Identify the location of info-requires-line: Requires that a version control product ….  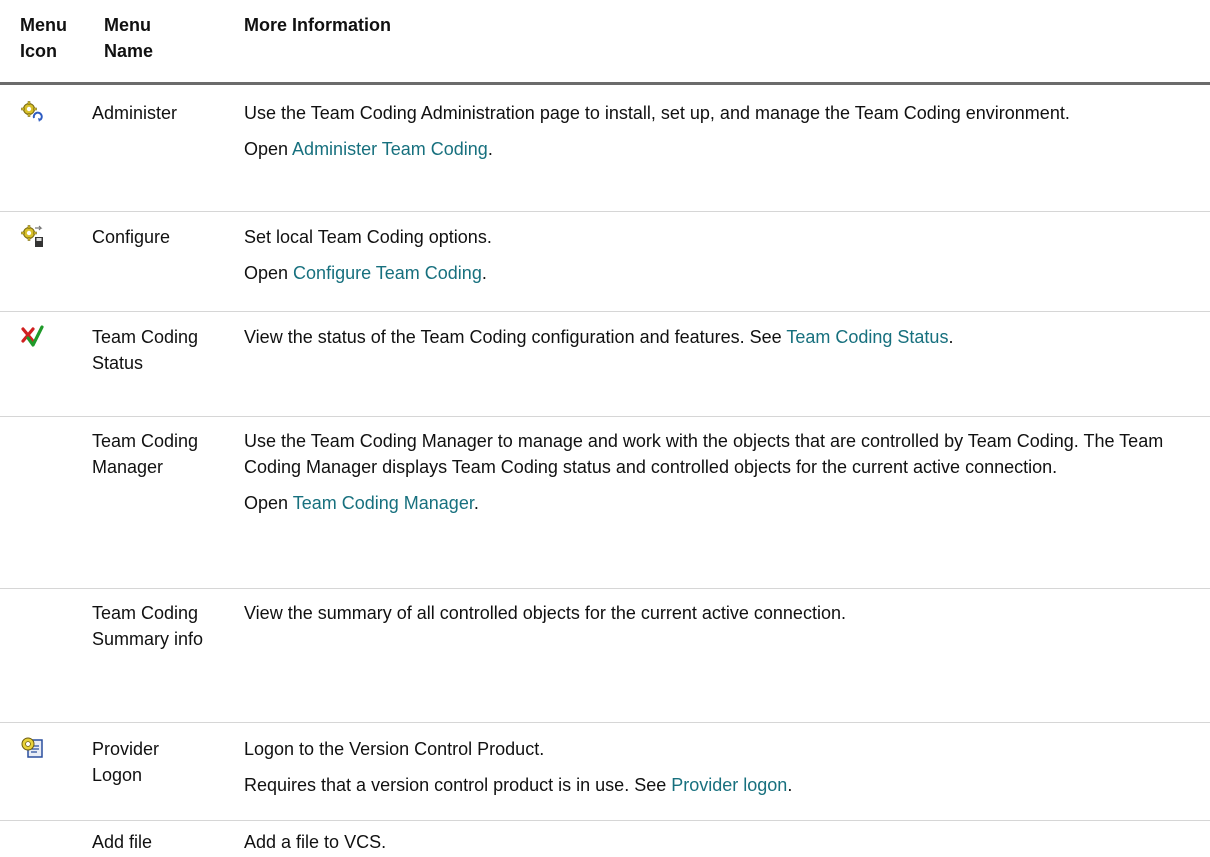
(719, 785).